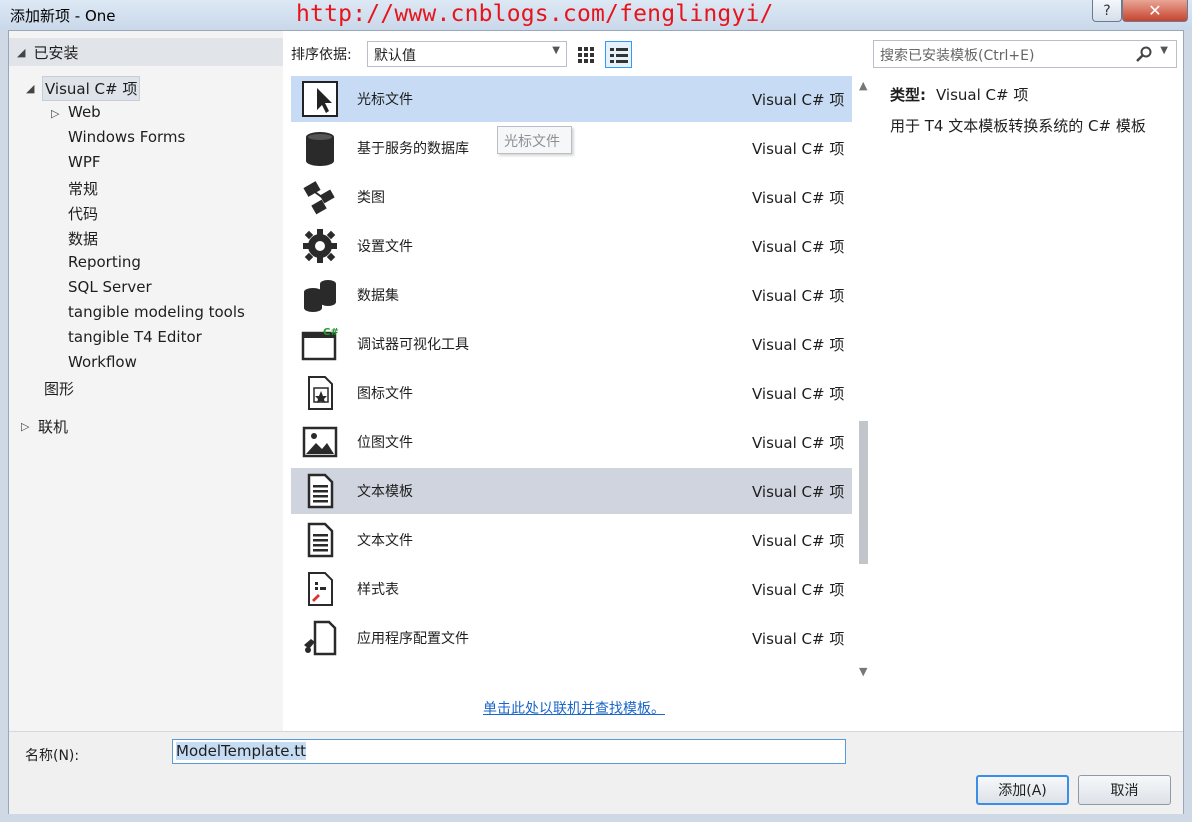  Describe the element at coordinates (413, 345) in the screenshot. I see `template-name: 调试器可视化工具` at that location.